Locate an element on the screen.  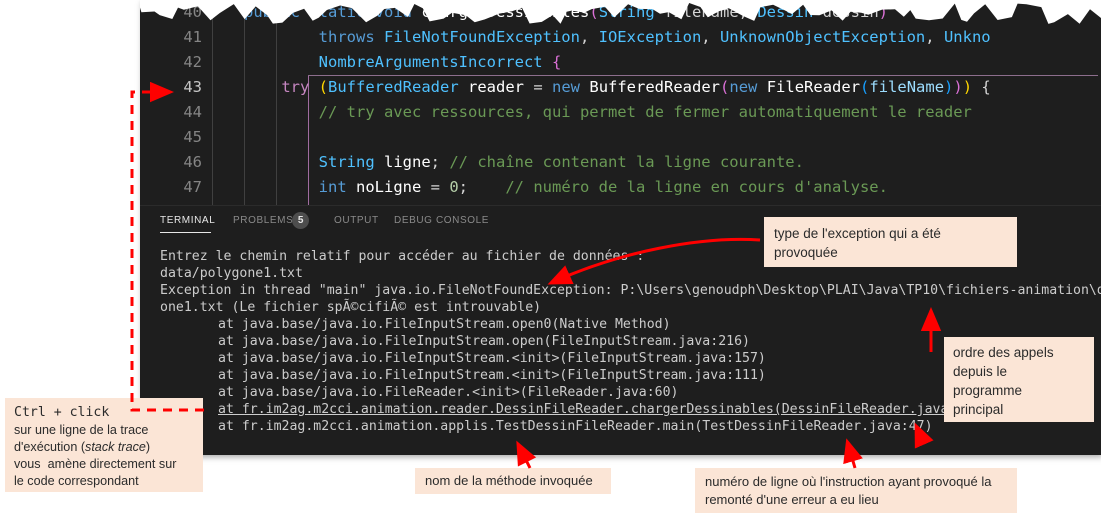
line-number-gutter: 40 is located at coordinates (192, 12).